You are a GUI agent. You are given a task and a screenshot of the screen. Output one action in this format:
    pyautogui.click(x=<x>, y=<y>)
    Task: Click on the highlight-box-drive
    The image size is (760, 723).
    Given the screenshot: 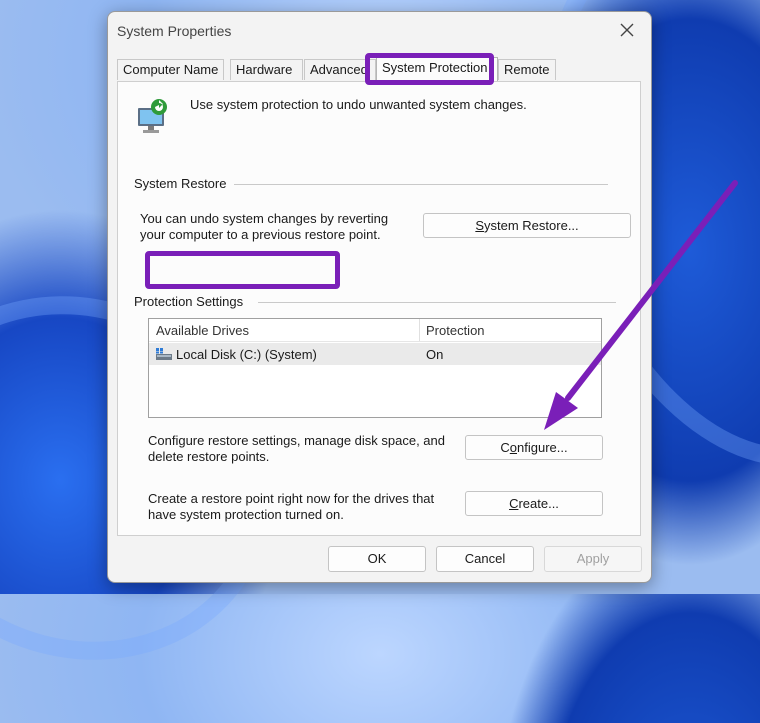 What is the action you would take?
    pyautogui.click(x=242, y=270)
    